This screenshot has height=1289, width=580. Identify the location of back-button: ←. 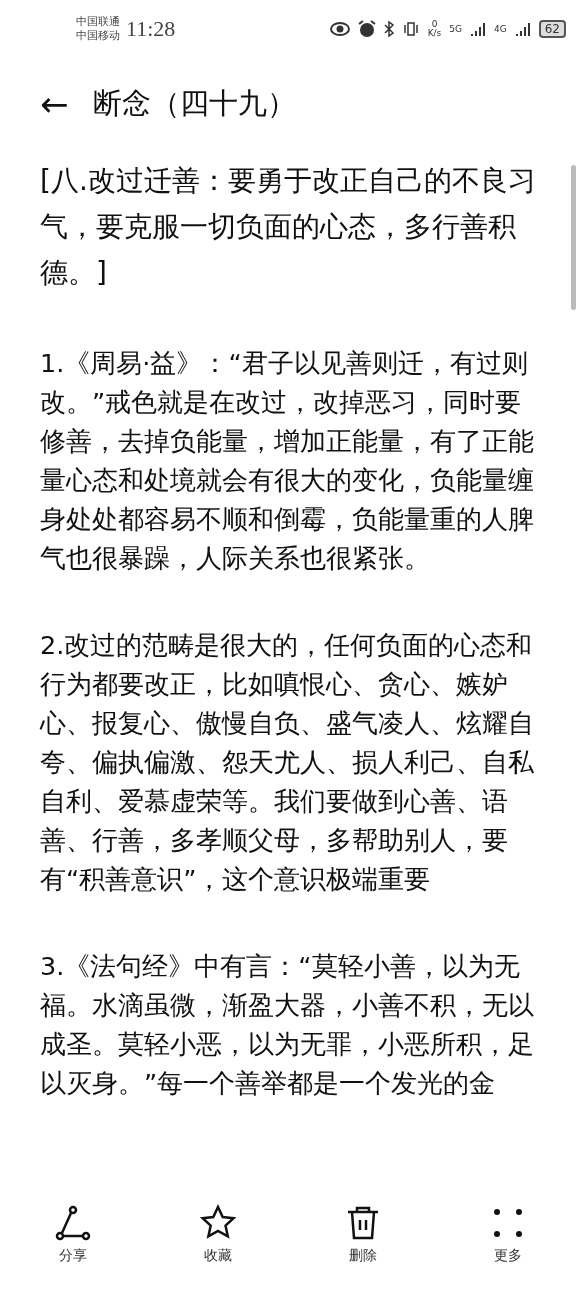
(54, 104).